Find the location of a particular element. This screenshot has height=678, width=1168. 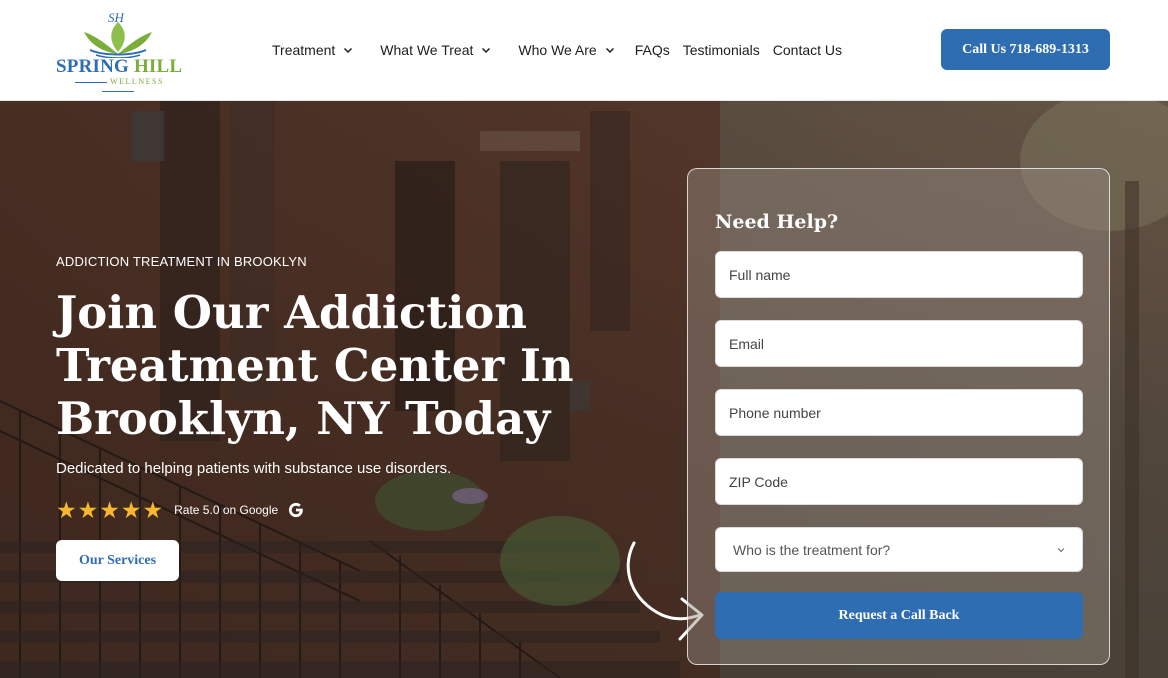

nav-item-label: FAQs is located at coordinates (652, 50).